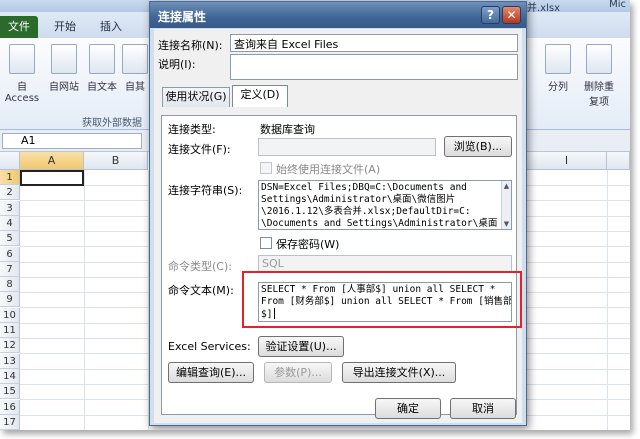  What do you see at coordinates (10, 392) in the screenshot?
I see `row-header: 15` at bounding box center [10, 392].